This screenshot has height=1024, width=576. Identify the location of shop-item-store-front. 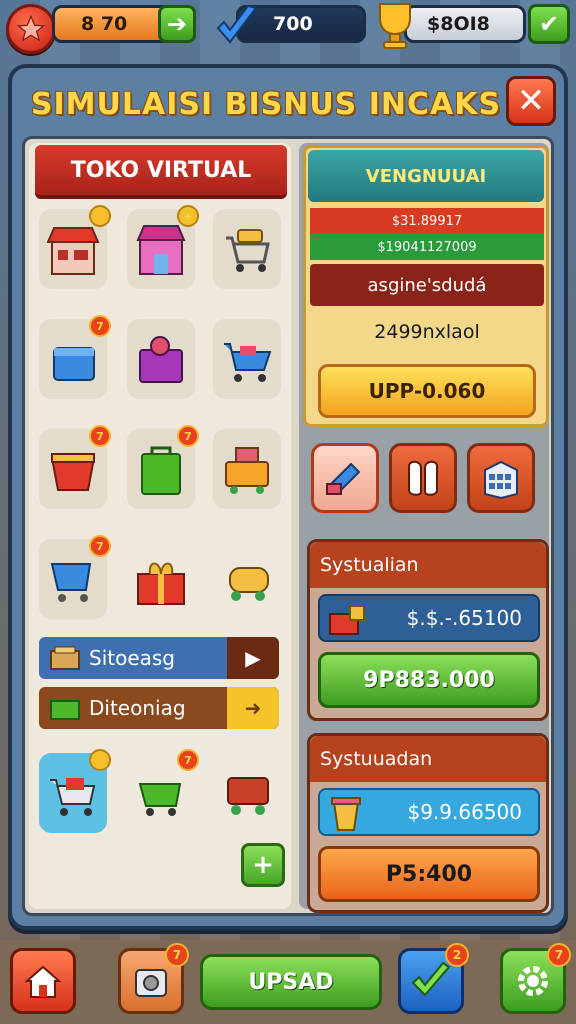
(75, 247).